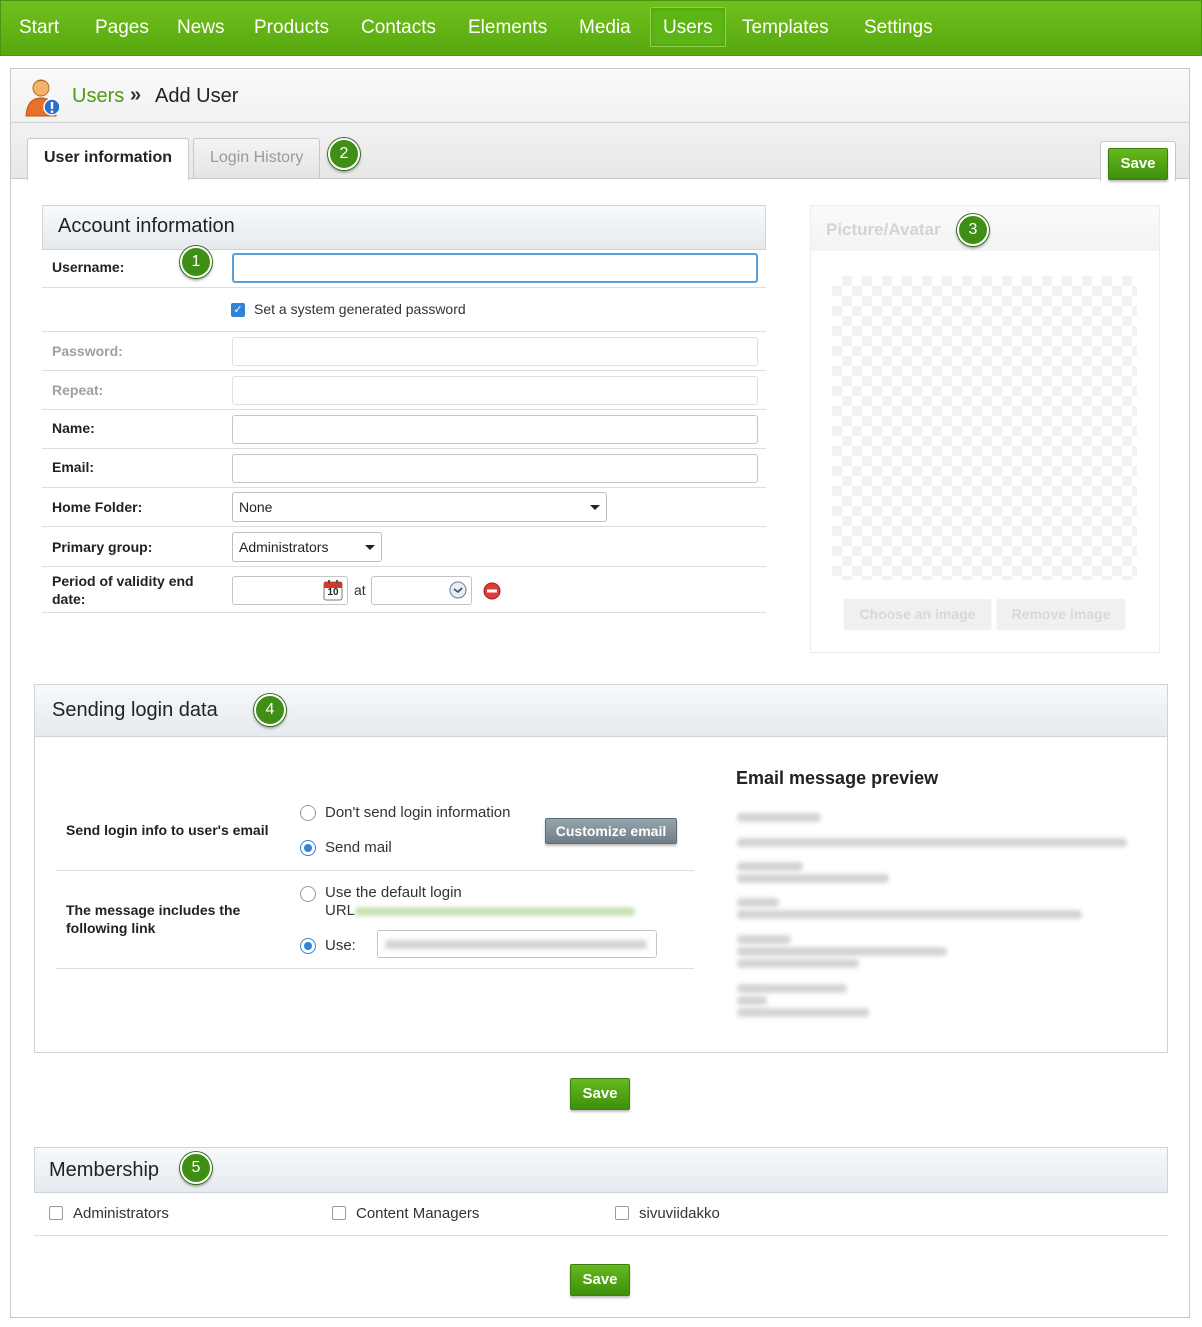  I want to click on username-input, so click(495, 268).